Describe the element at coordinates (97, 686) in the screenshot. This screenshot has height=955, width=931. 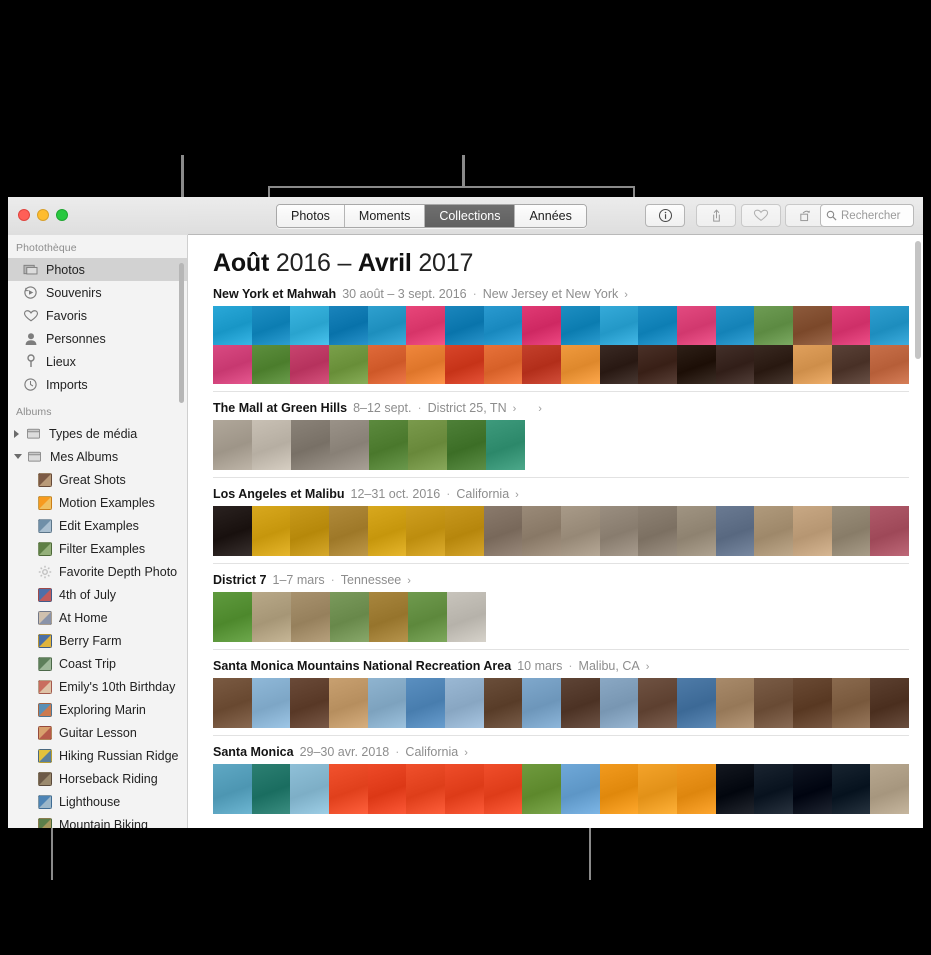
I see `sidebar-album-item: Emily's 10th Birthday` at that location.